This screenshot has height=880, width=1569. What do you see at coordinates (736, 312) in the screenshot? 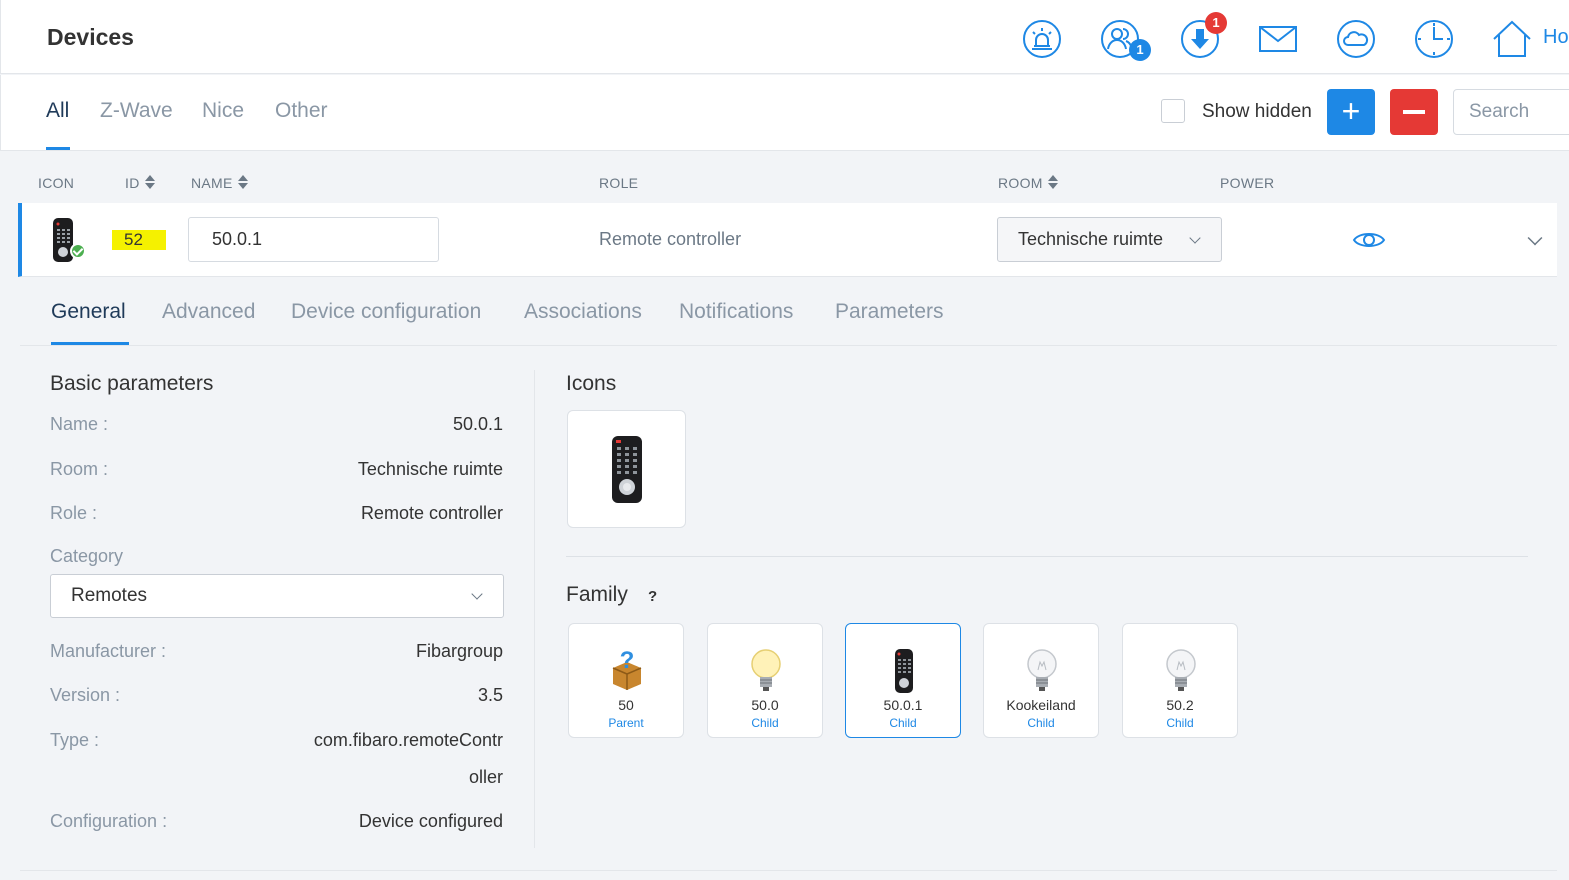
I see `tab-notifications: Notifications` at bounding box center [736, 312].